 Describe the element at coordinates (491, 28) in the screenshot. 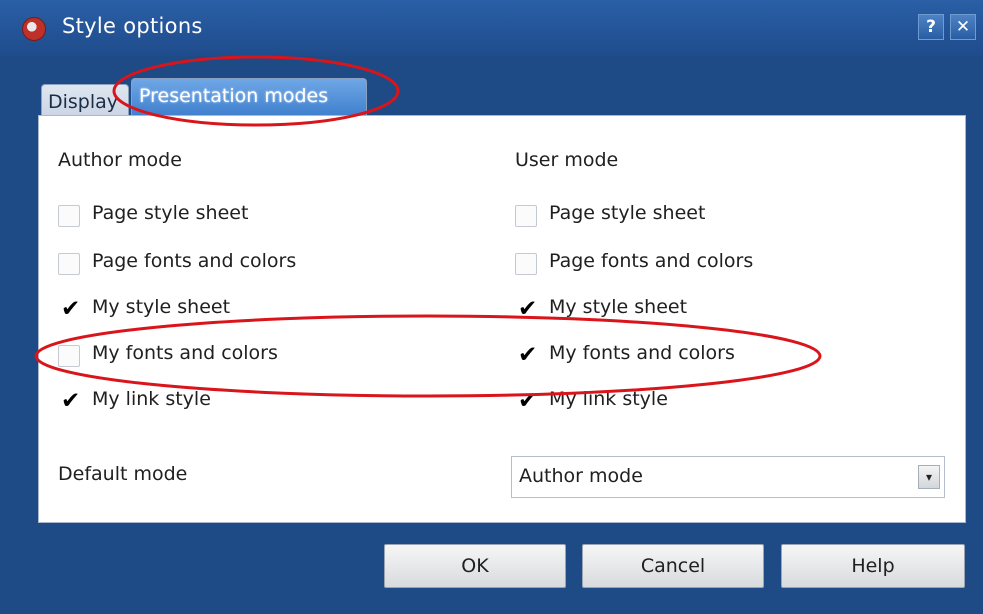

I see `title-bar: Style options ? ✕` at that location.